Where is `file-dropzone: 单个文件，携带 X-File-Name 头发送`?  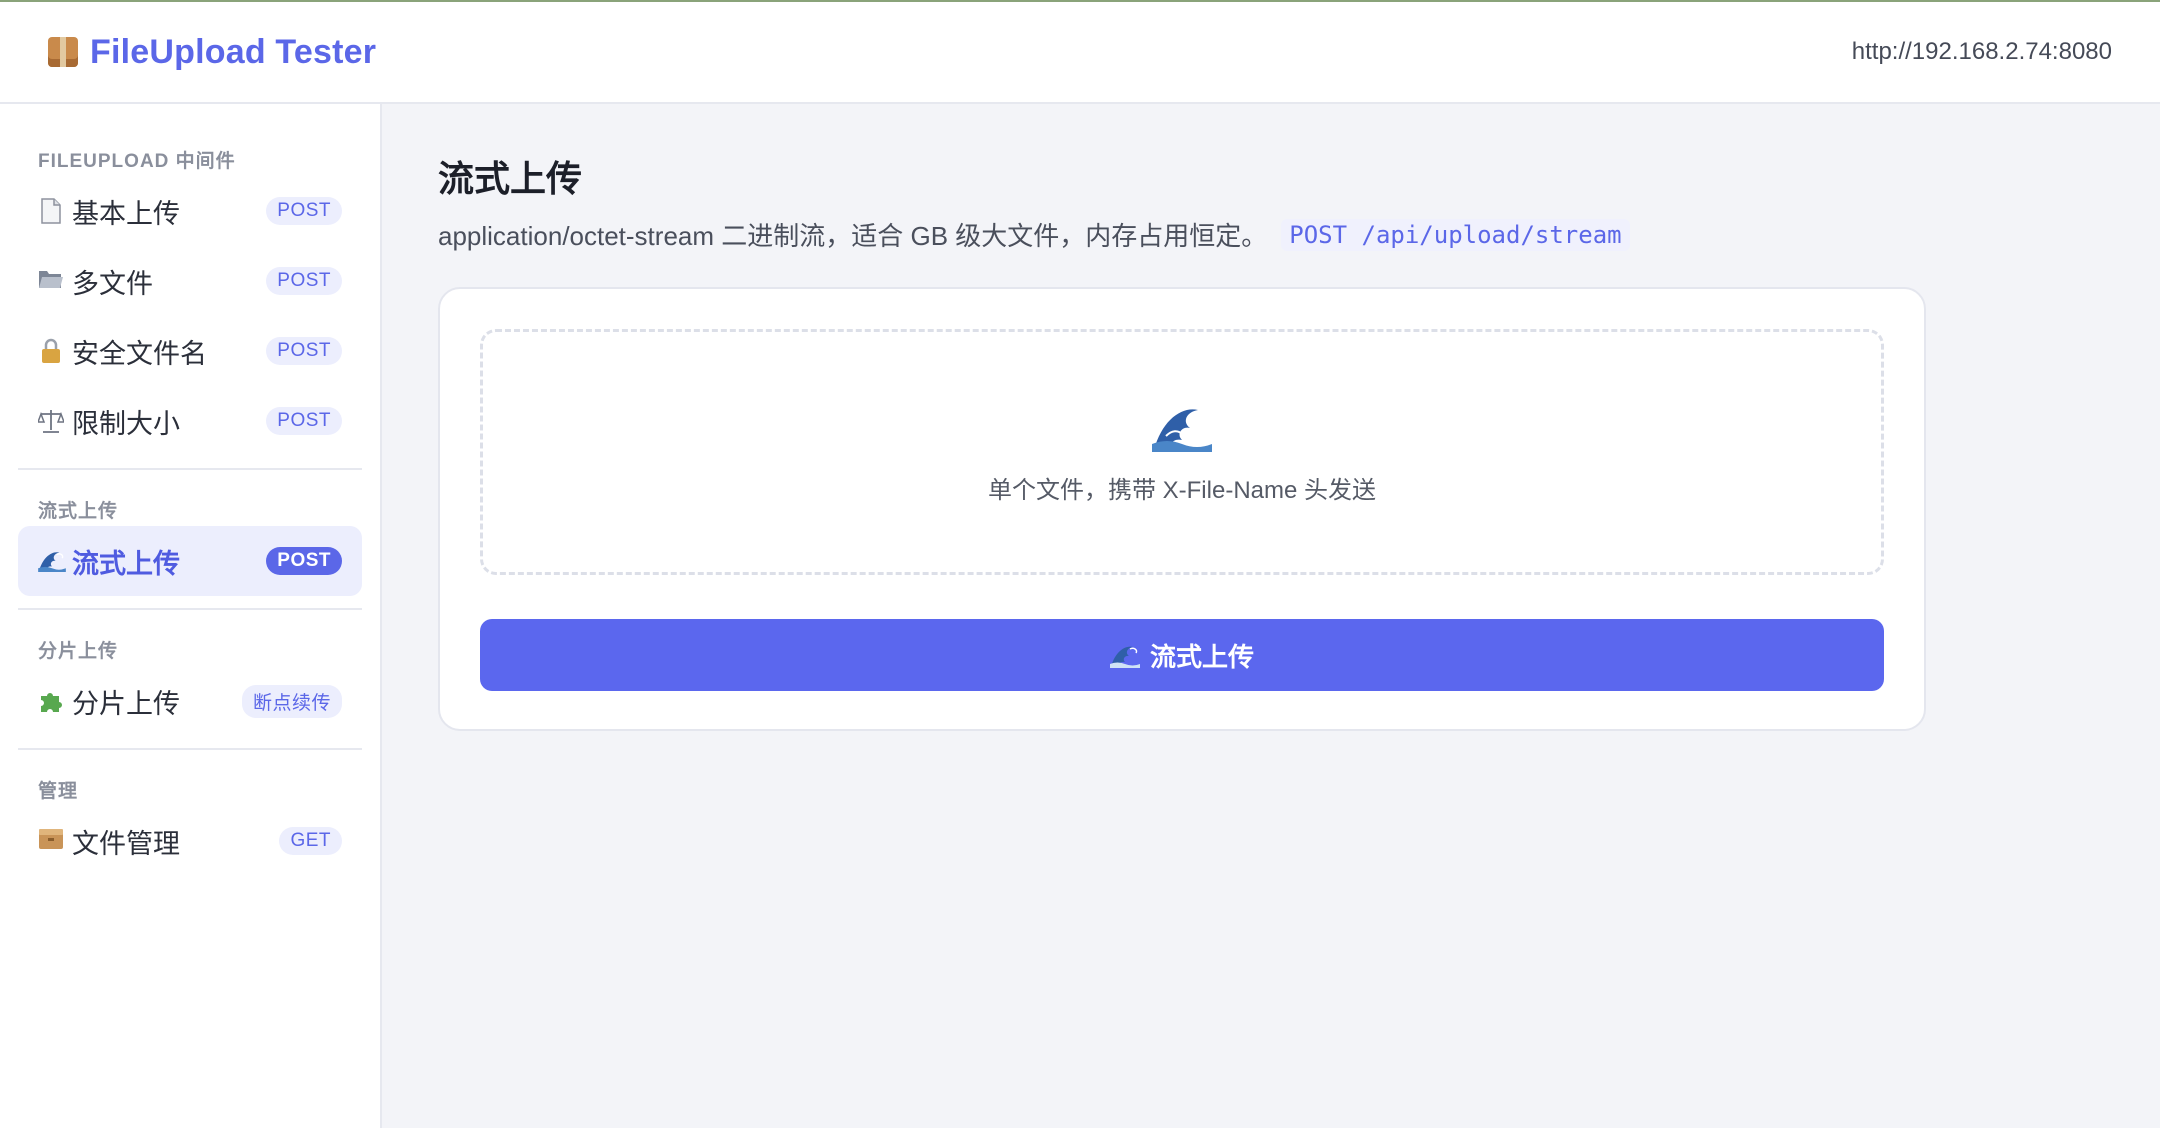 file-dropzone: 单个文件，携带 X-File-Name 头发送 is located at coordinates (1182, 452).